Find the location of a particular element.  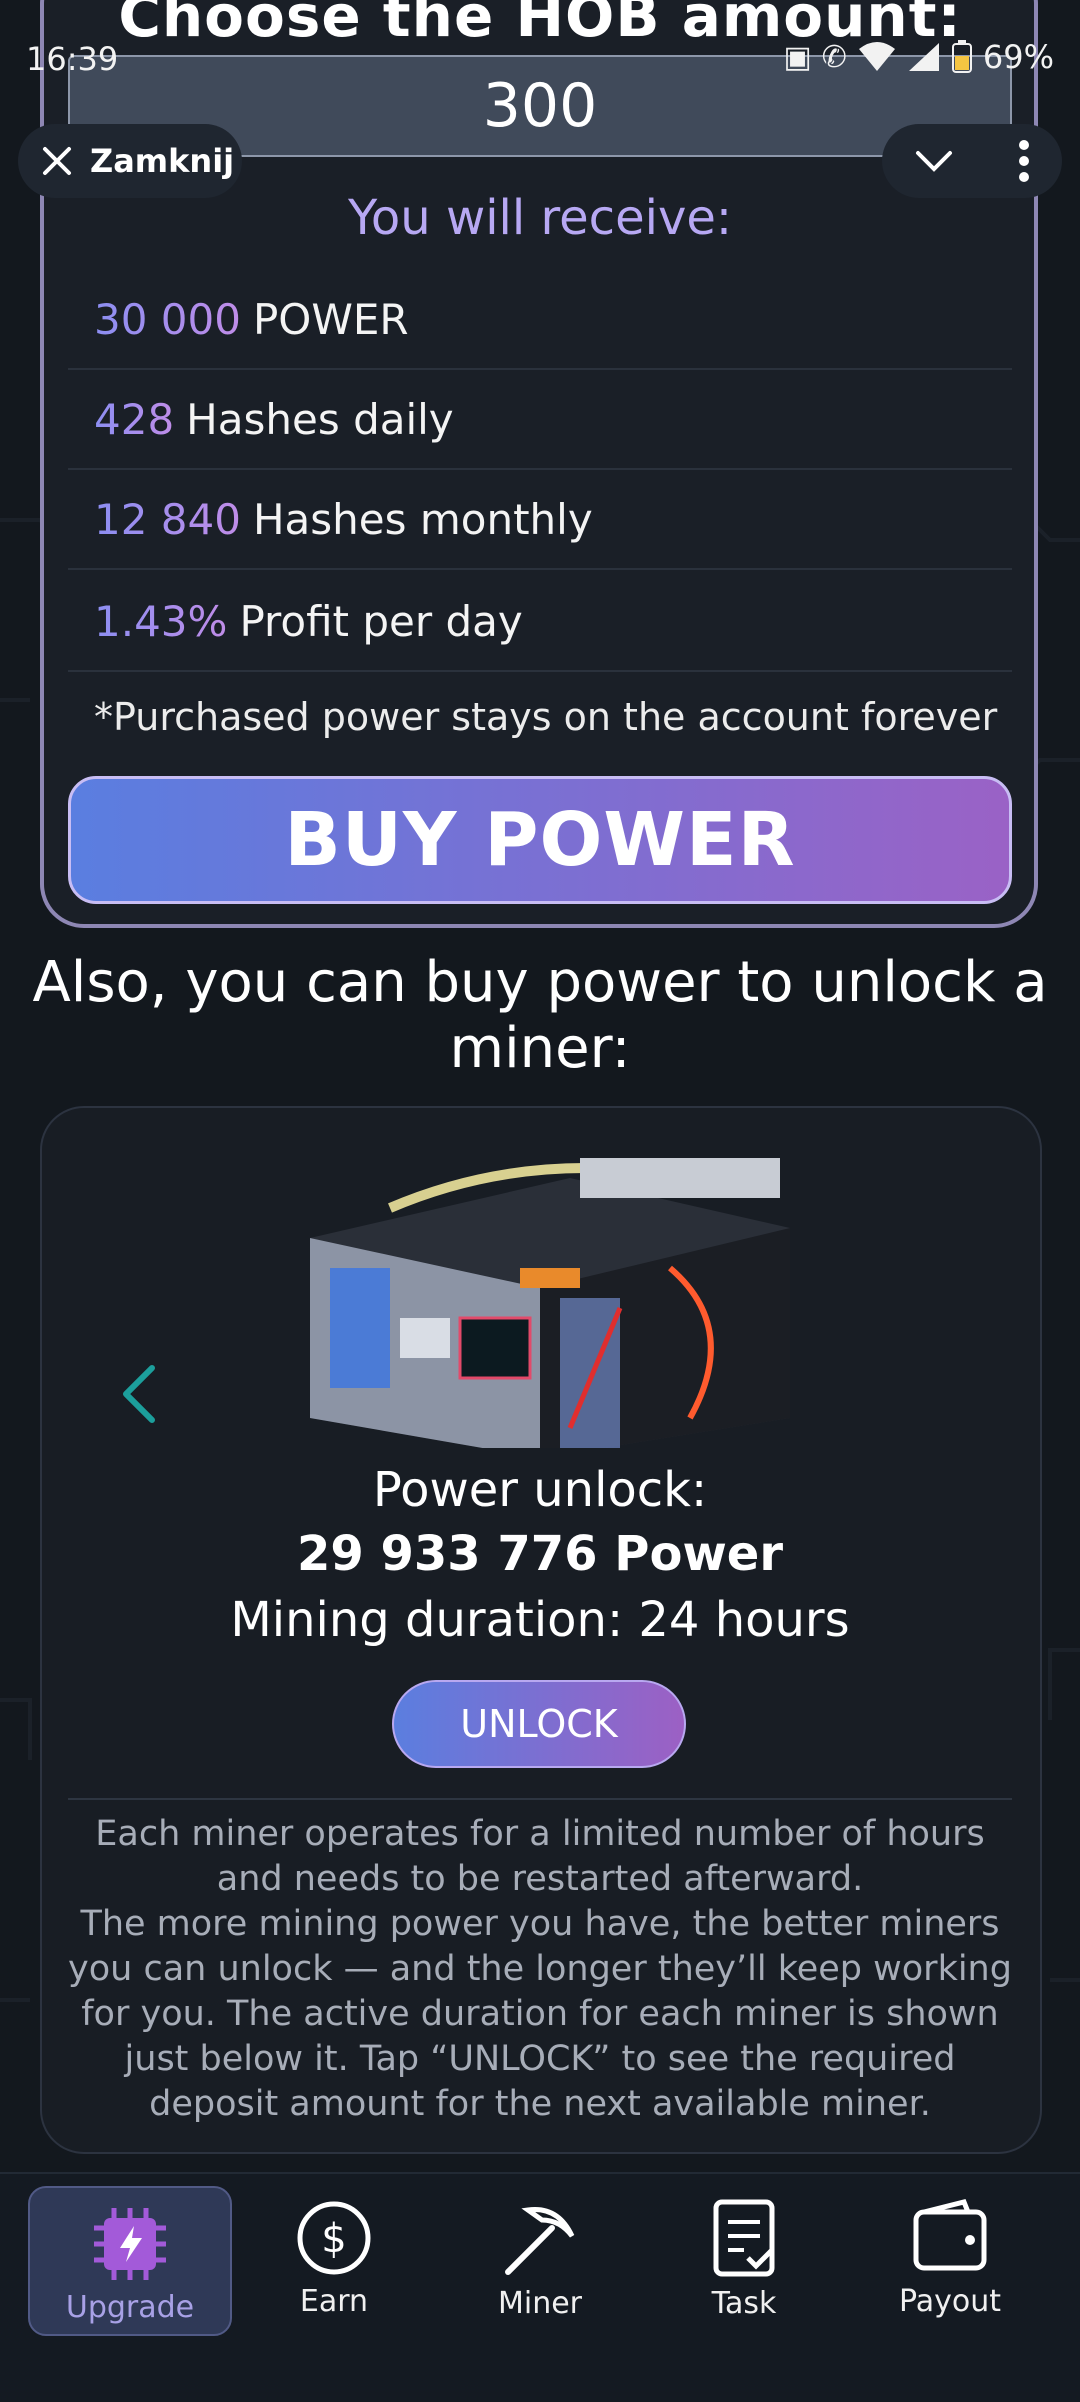

chevron-down-icon is located at coordinates (934, 161).